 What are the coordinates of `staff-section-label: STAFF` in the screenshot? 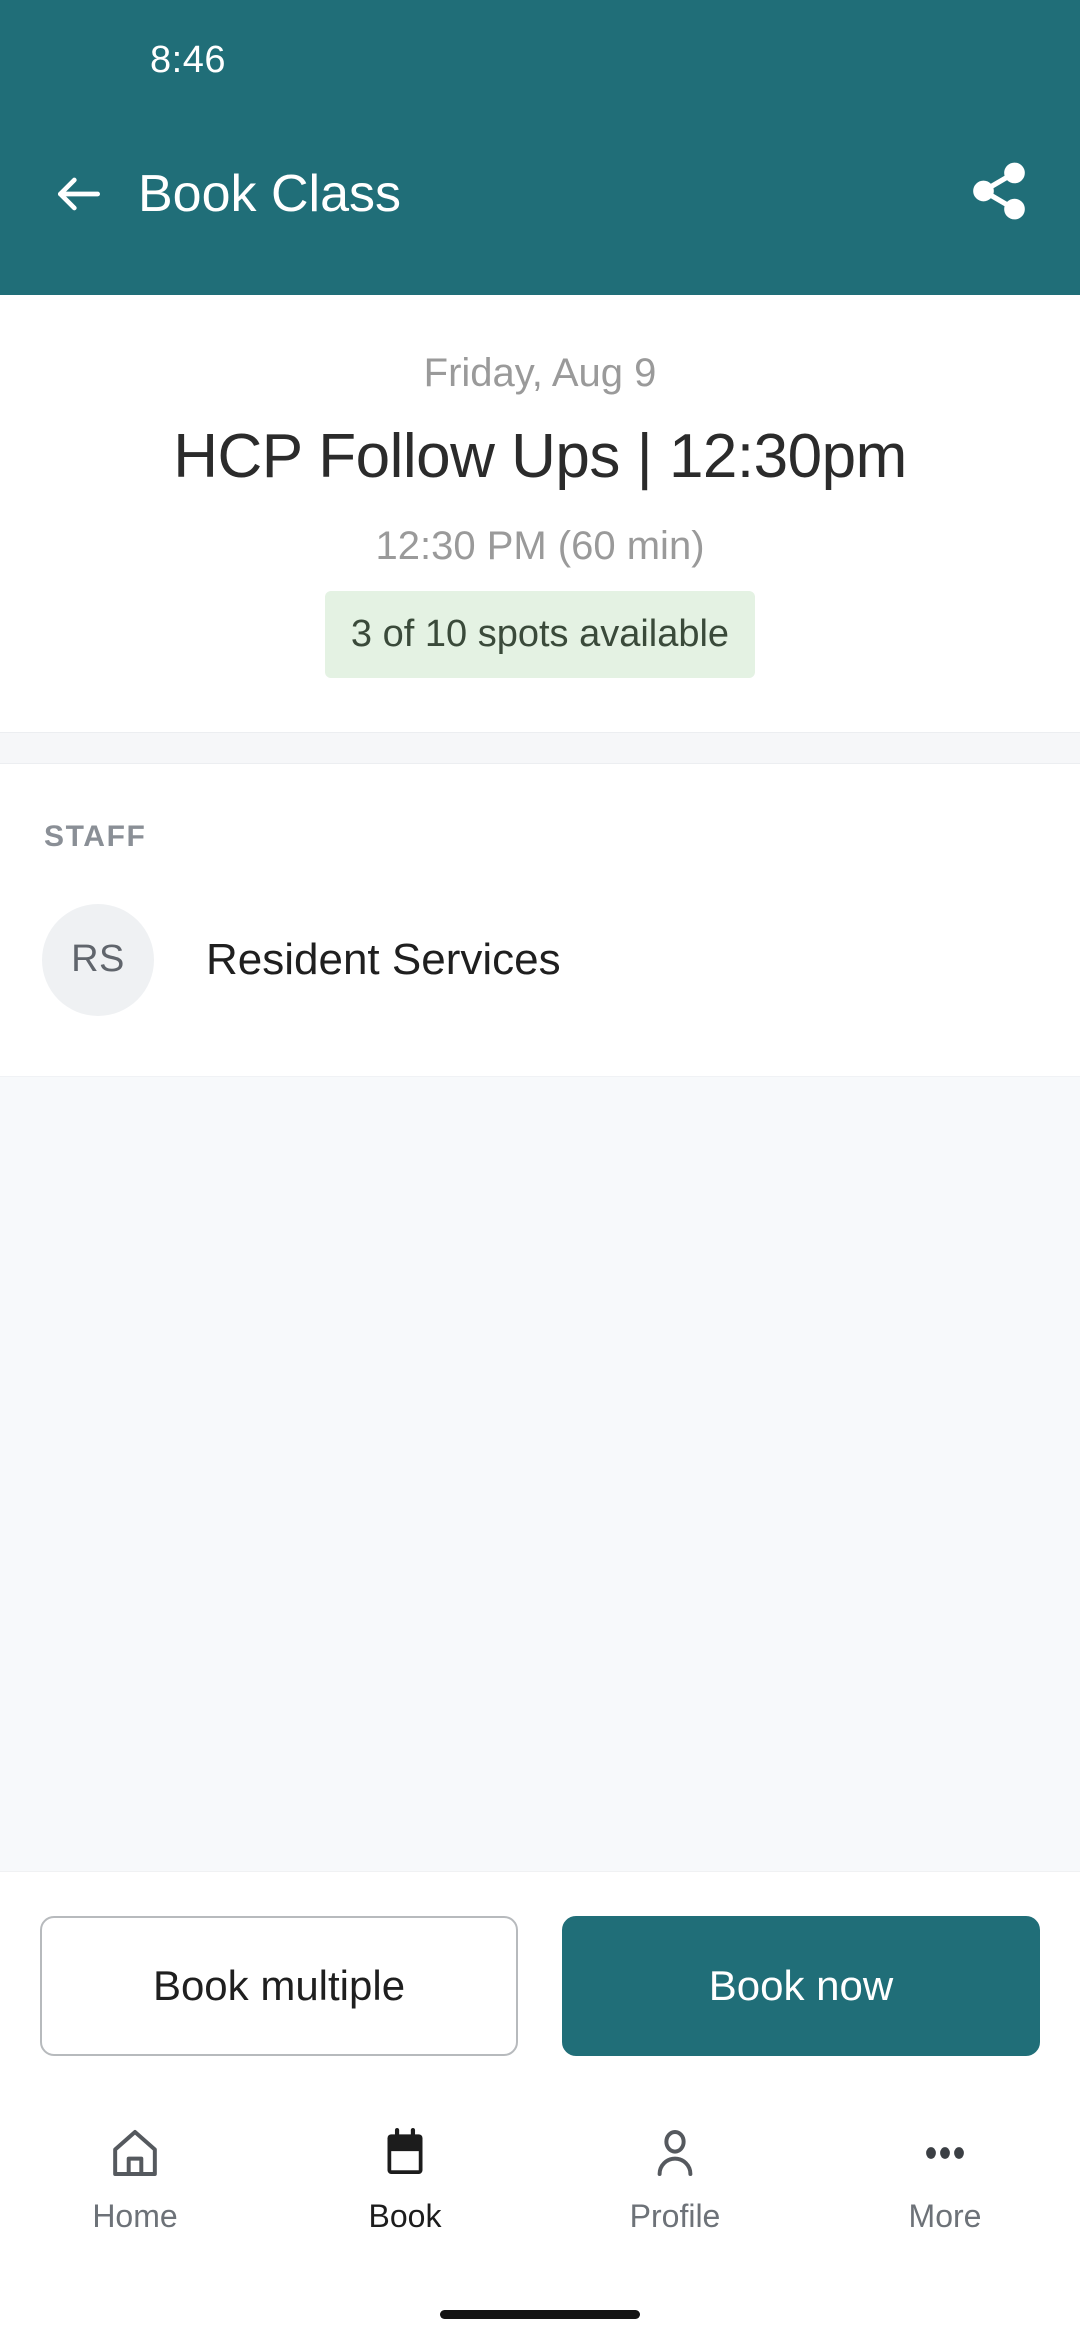 It's located at (95, 836).